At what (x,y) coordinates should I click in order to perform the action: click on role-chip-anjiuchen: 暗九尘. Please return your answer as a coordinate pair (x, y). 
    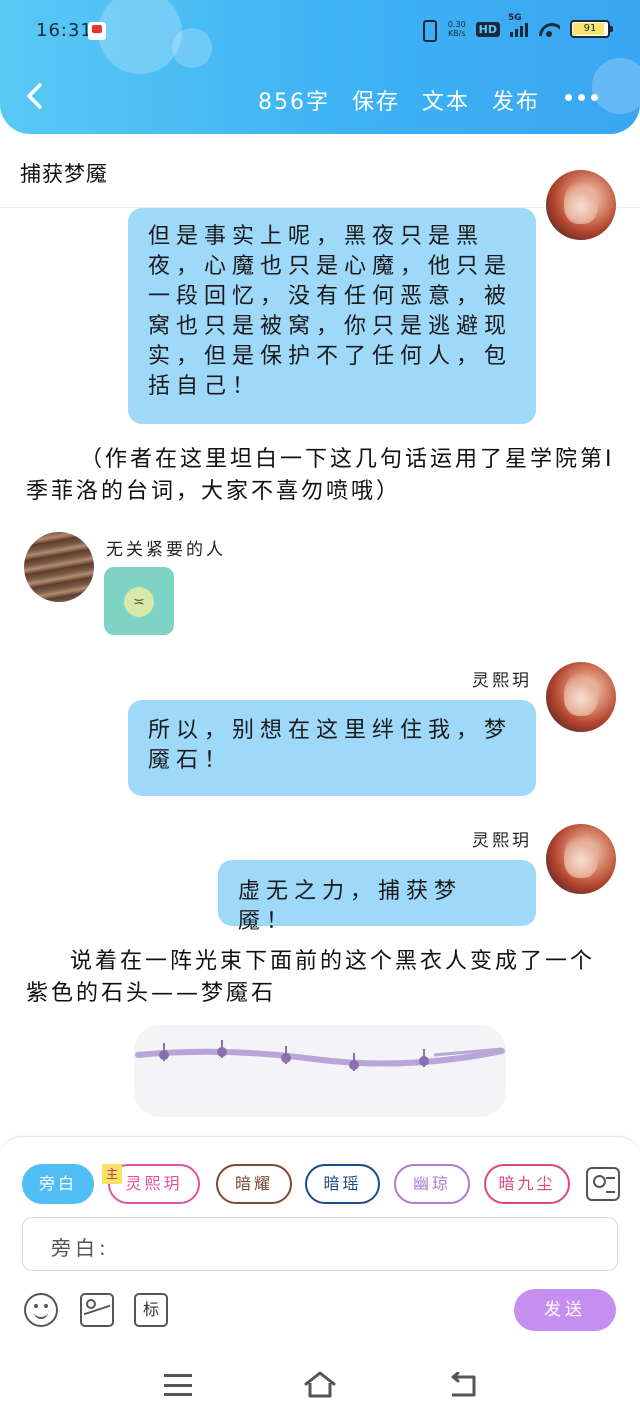
    Looking at the image, I should click on (527, 1184).